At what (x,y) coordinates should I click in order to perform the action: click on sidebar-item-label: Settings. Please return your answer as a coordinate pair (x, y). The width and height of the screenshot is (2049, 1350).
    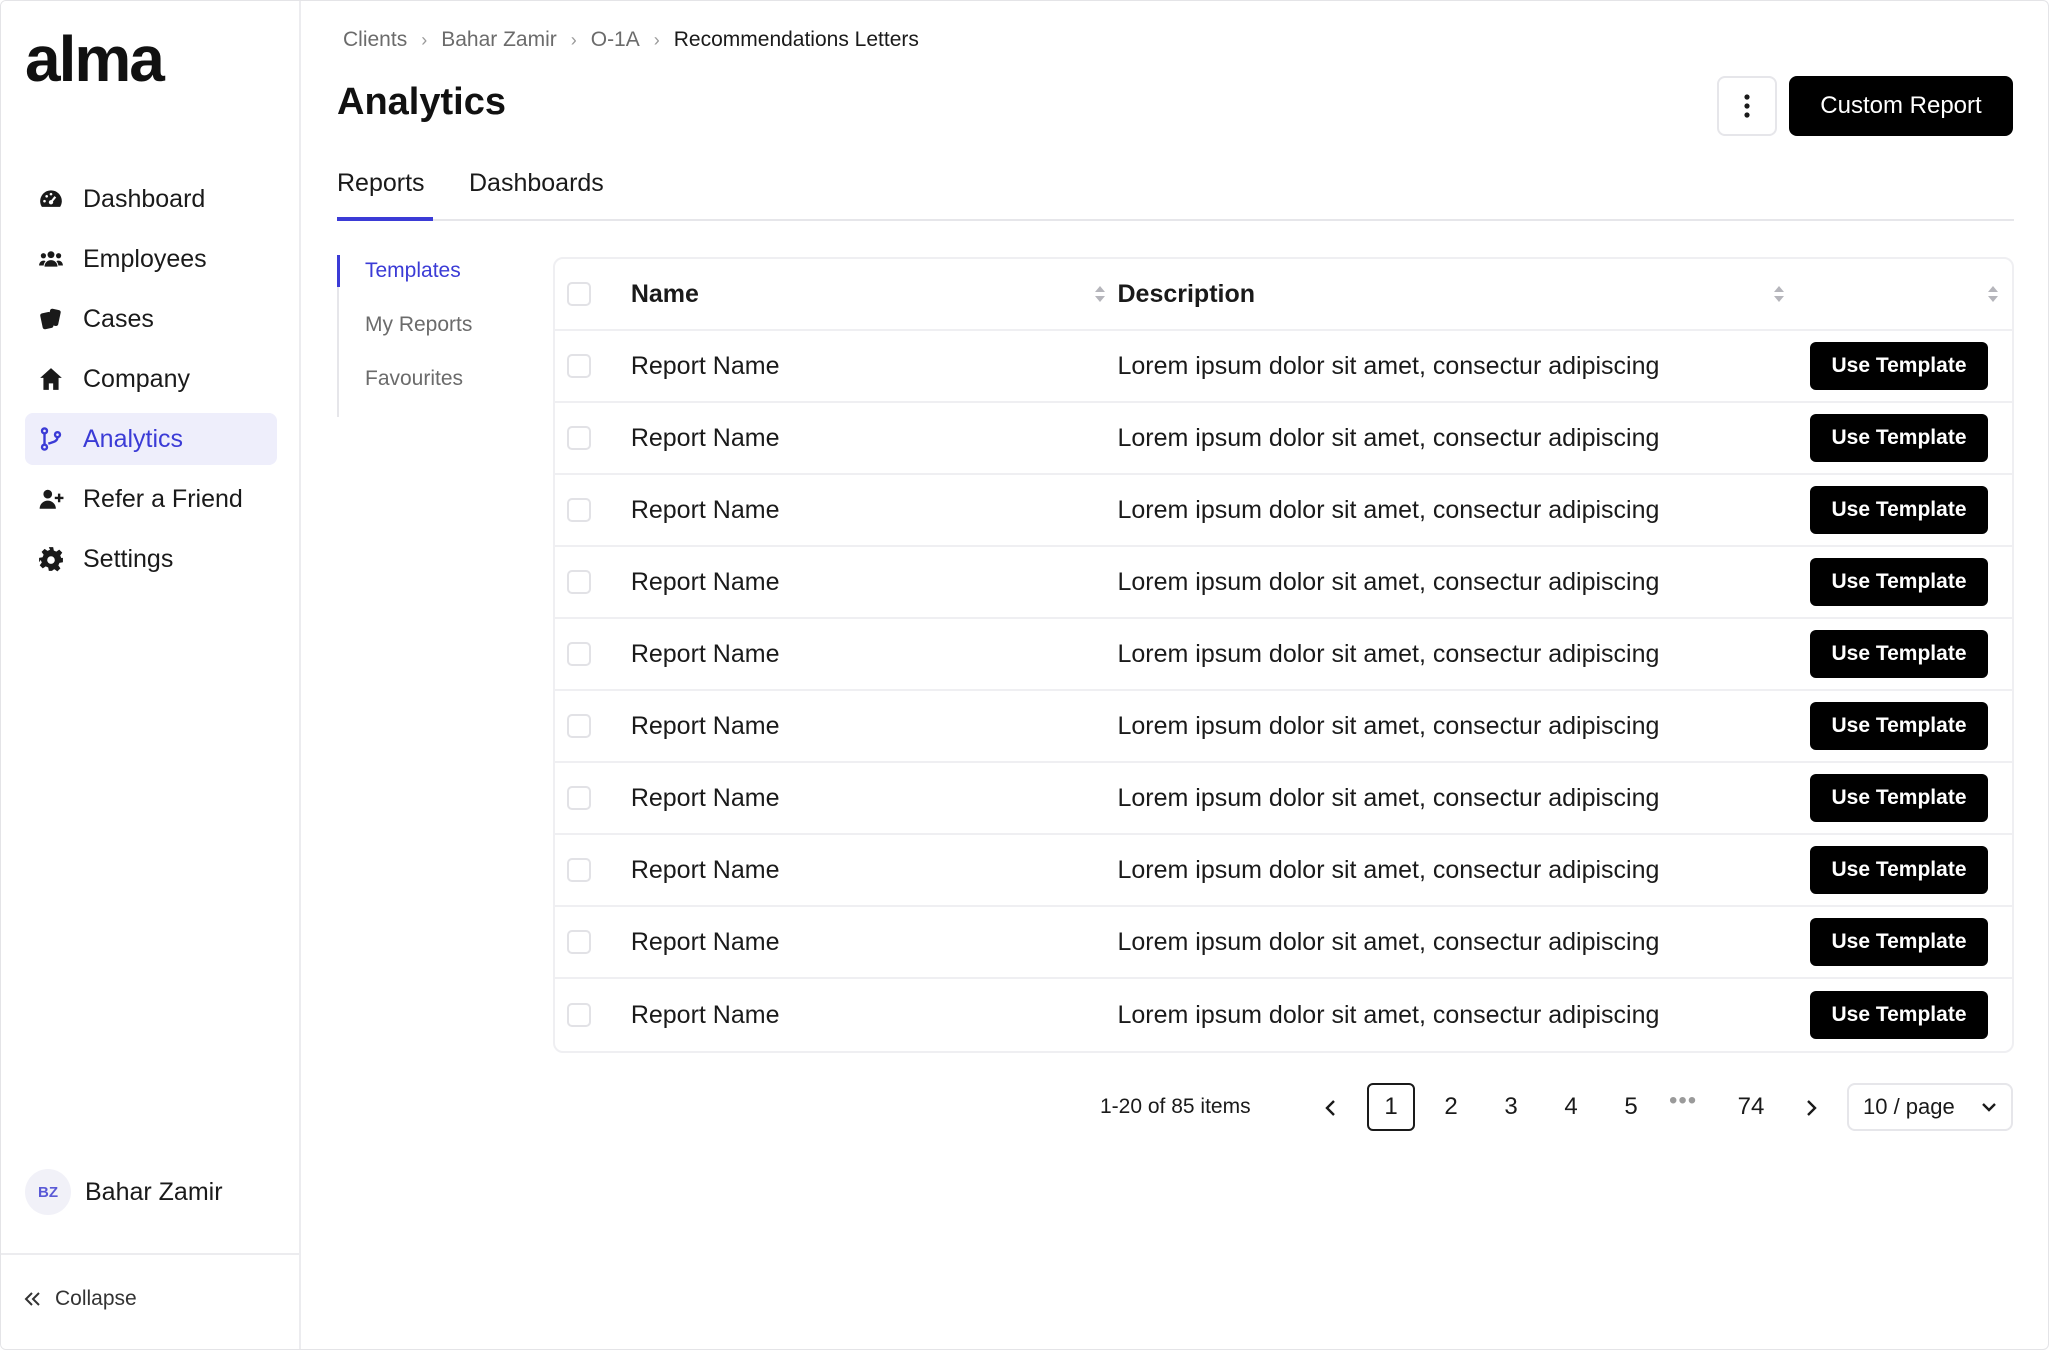
    Looking at the image, I should click on (128, 558).